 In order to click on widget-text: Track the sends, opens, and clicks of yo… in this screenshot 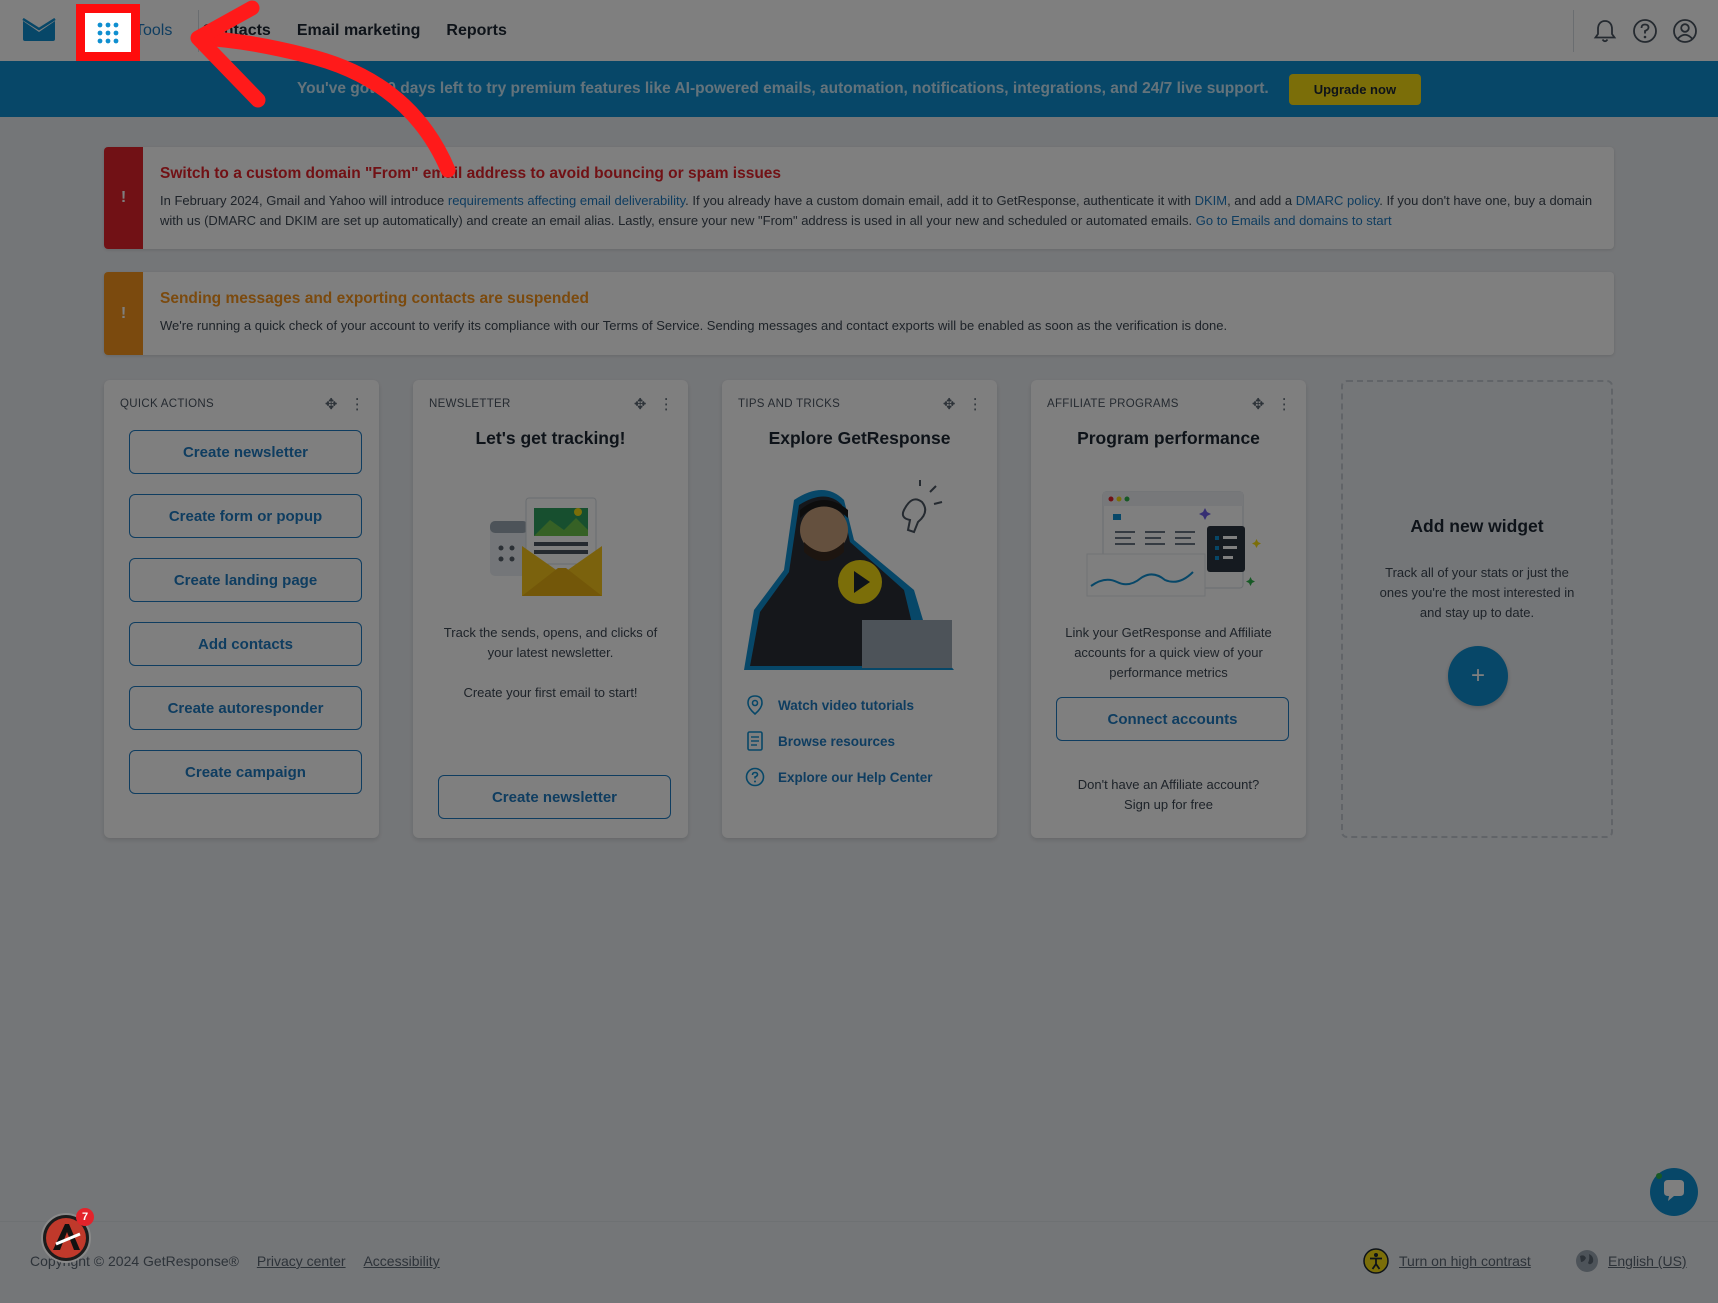, I will do `click(550, 642)`.